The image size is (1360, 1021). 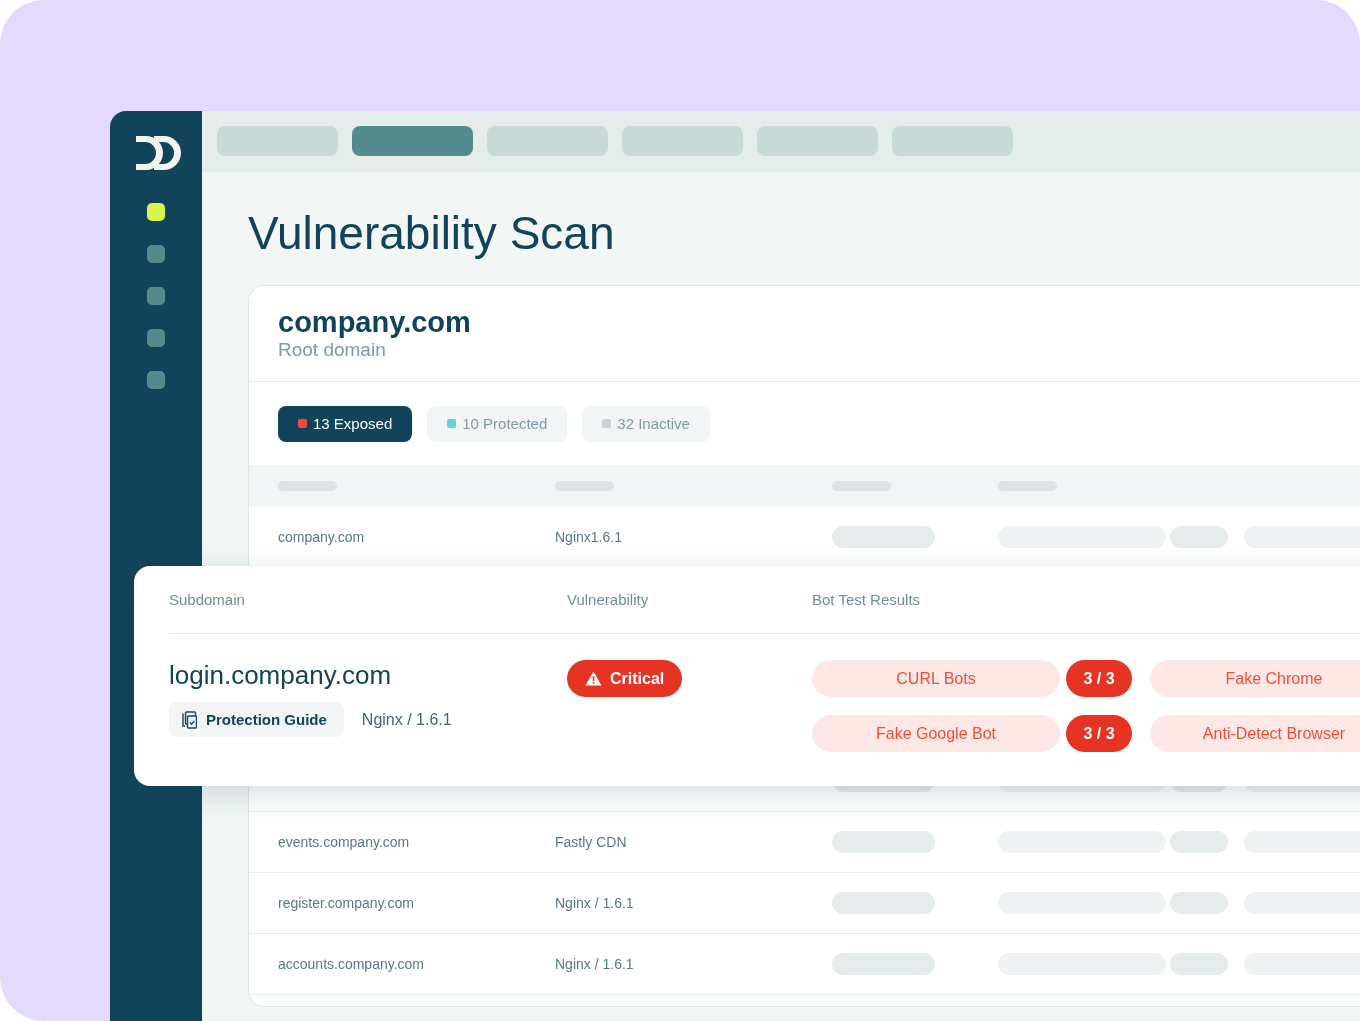 I want to click on column-header: Bot Test Results, so click(x=867, y=599).